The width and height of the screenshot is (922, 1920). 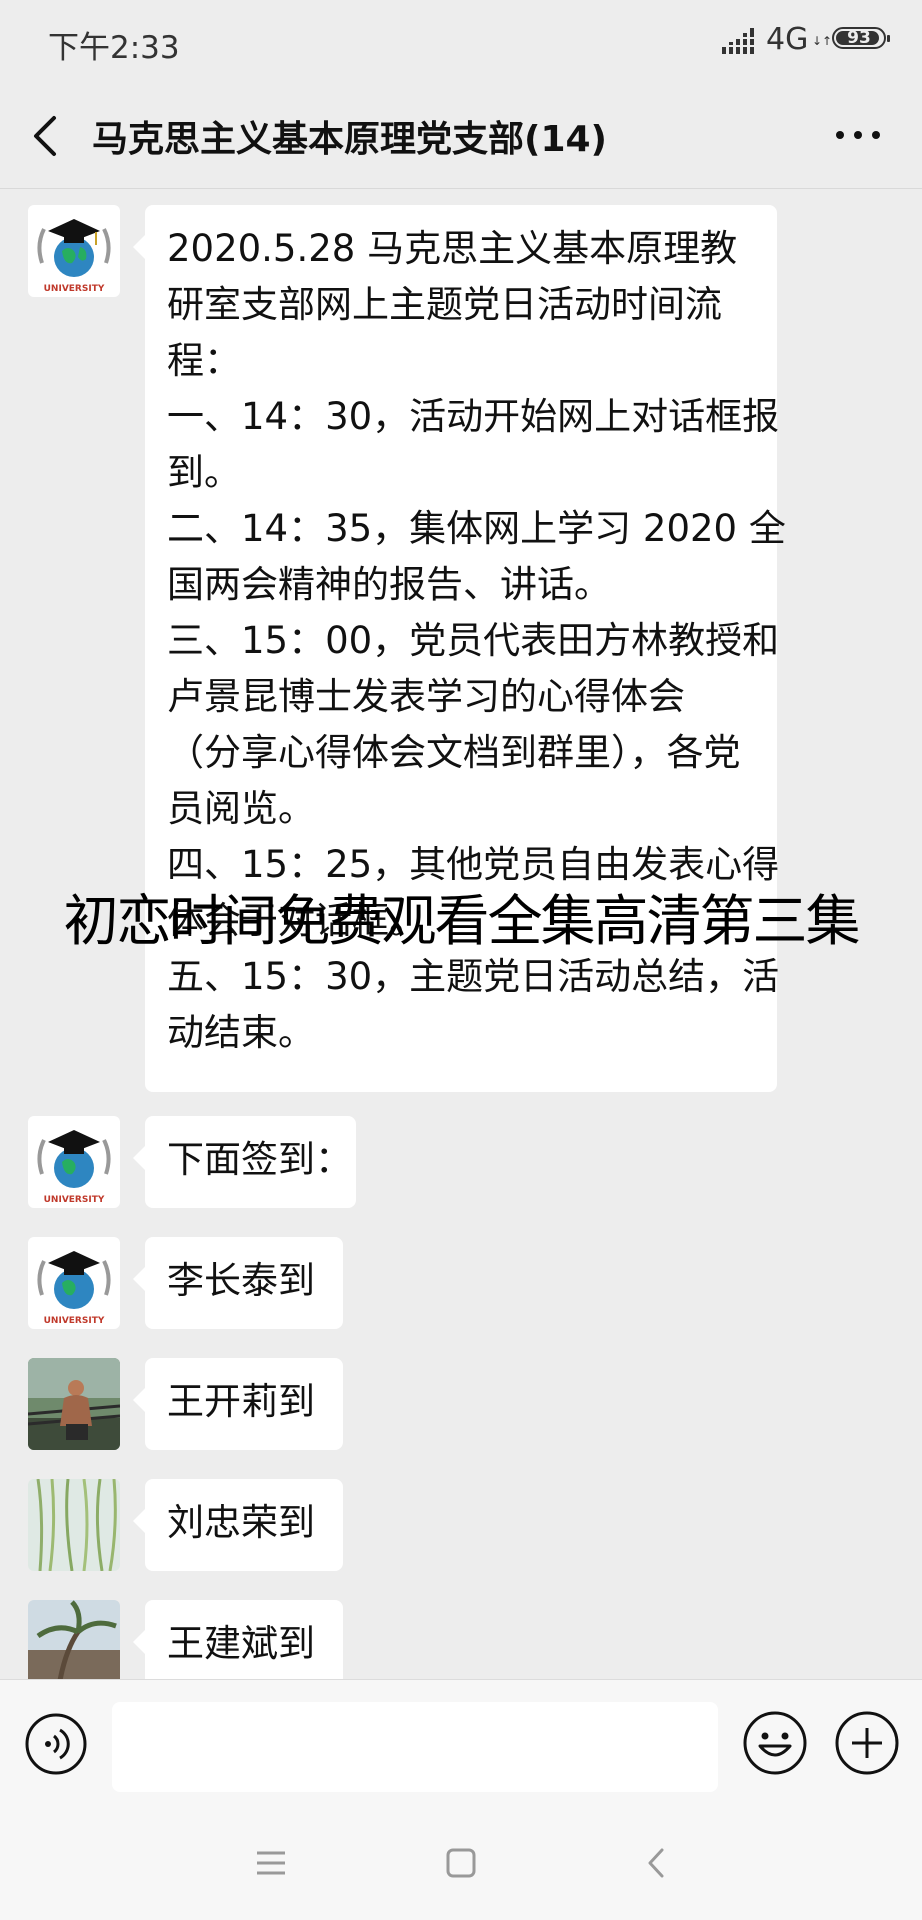 What do you see at coordinates (473, 416) in the screenshot?
I see `message-line: 一、14：30，活动开始网上对话框报` at bounding box center [473, 416].